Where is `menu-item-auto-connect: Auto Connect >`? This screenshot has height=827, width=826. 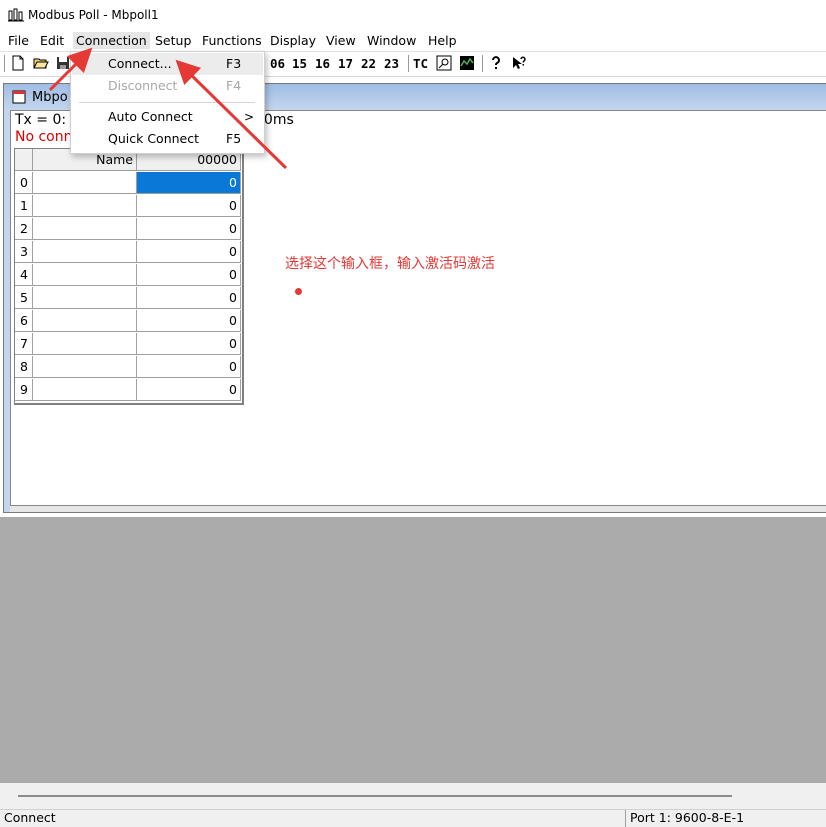 menu-item-auto-connect: Auto Connect > is located at coordinates (167, 117).